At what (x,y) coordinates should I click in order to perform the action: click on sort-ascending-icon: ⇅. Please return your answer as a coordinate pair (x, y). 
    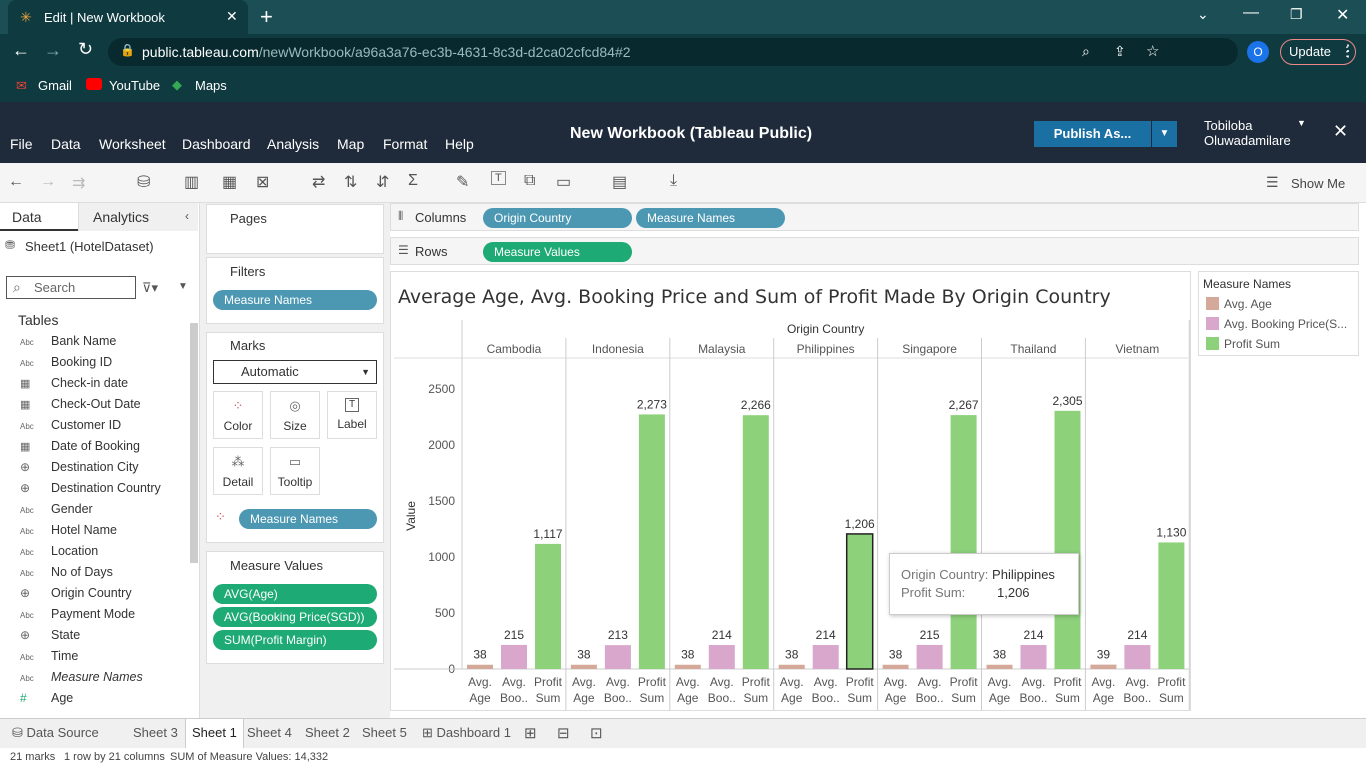
    Looking at the image, I should click on (350, 182).